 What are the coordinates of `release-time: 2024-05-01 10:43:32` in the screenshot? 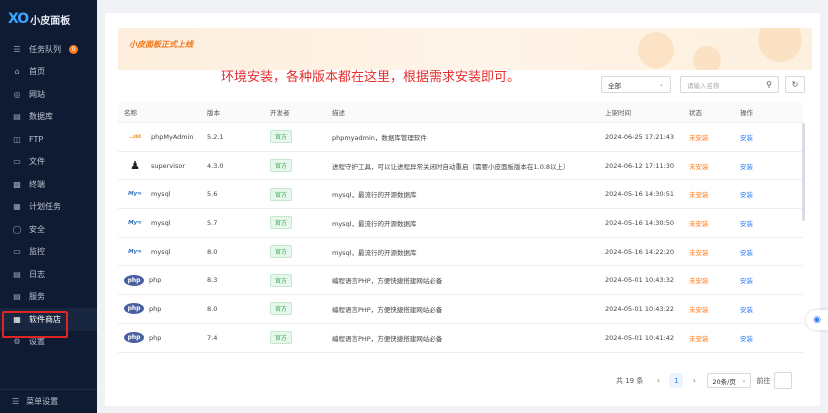 It's located at (640, 280).